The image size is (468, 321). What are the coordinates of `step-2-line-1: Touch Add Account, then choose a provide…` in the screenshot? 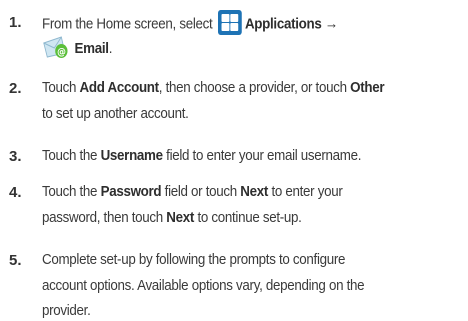 It's located at (213, 87).